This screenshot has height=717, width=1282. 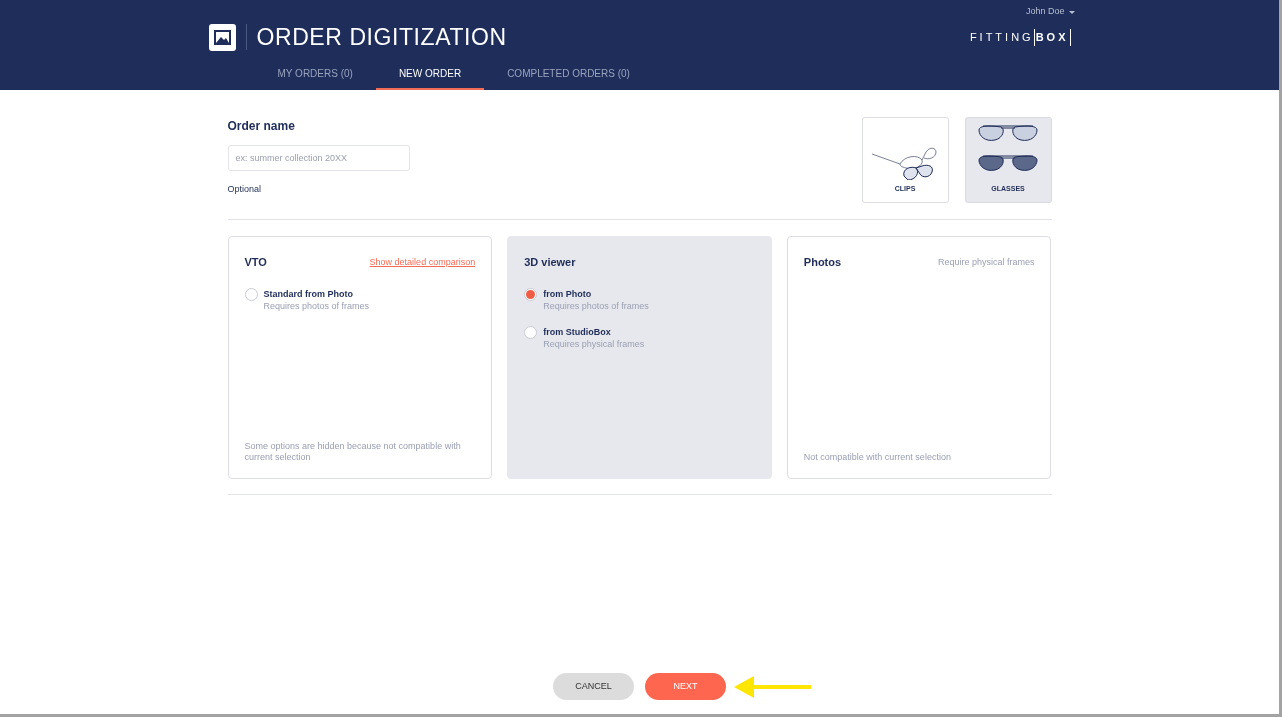 I want to click on nav-tab: NEW ORDER, so click(x=430, y=75).